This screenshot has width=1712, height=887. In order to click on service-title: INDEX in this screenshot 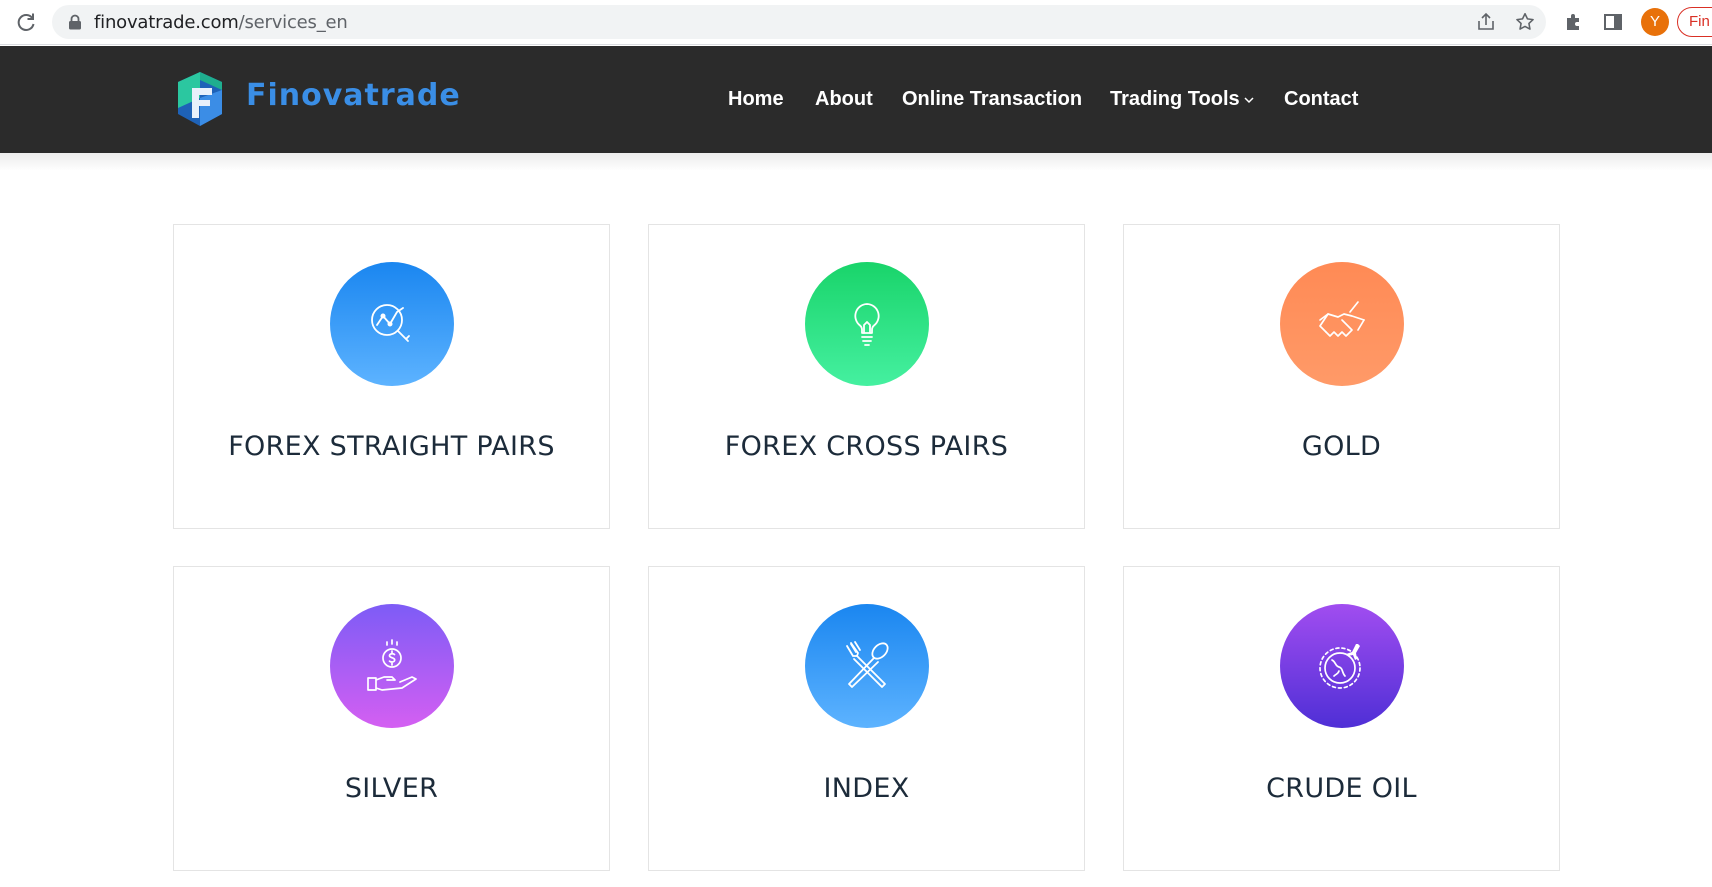, I will do `click(866, 788)`.